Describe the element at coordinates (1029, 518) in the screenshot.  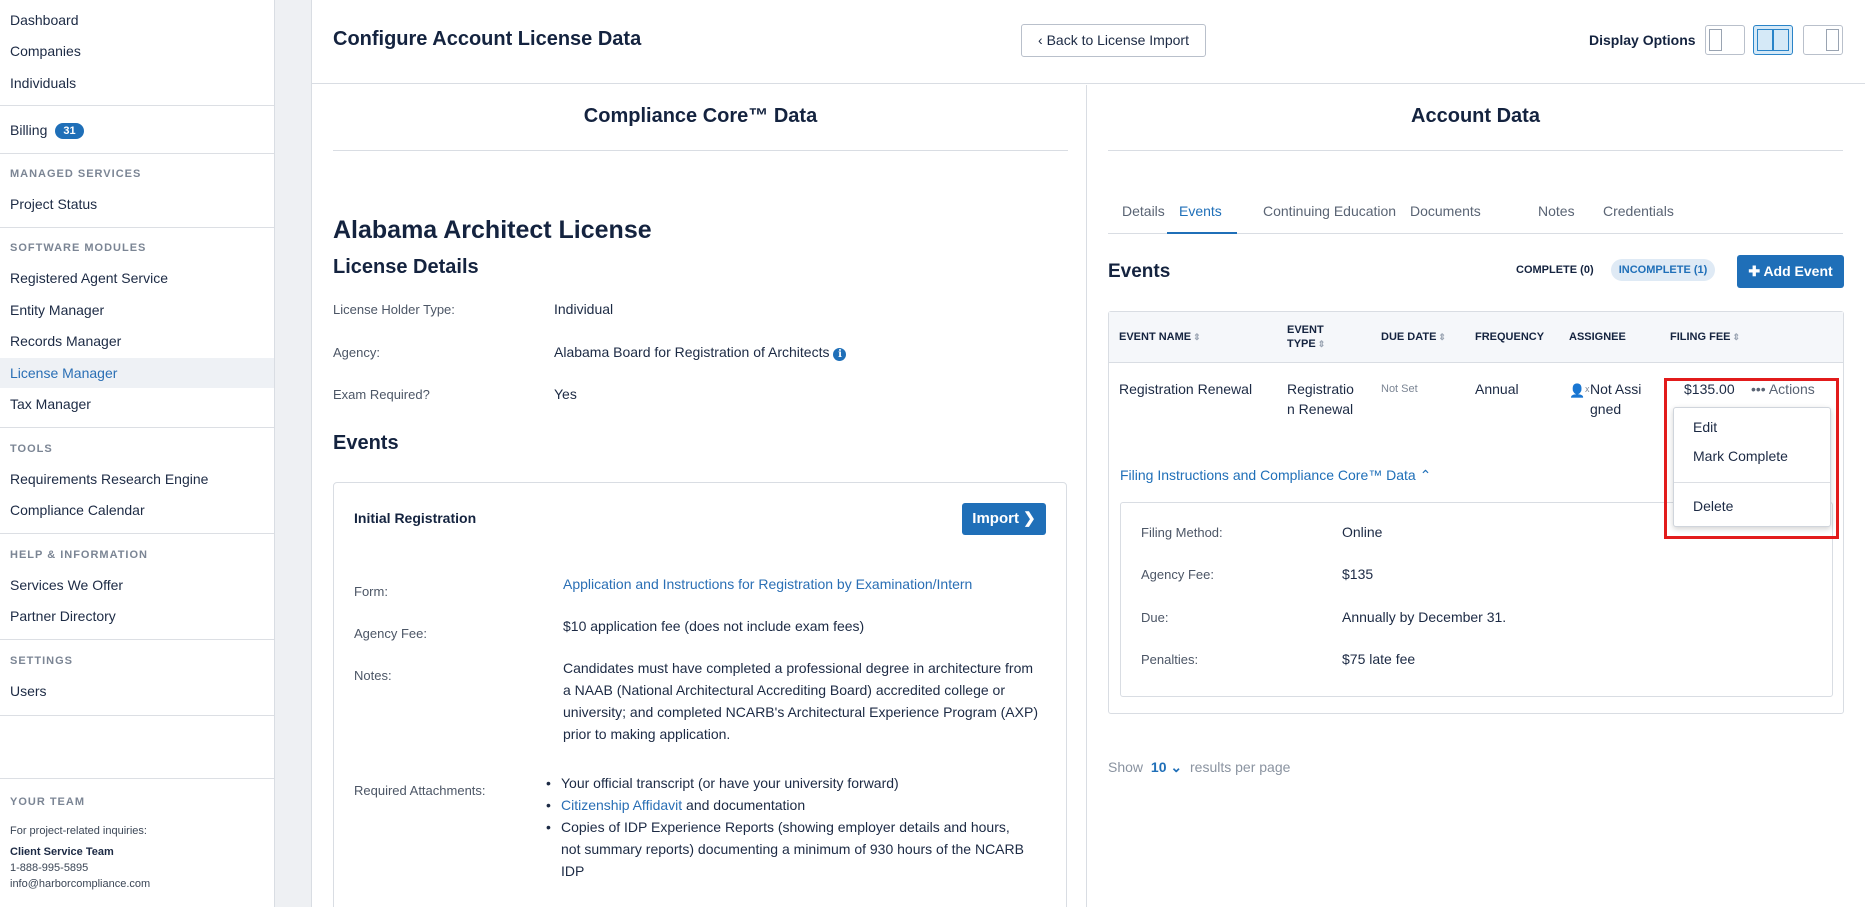
I see `chevron-right-icon: ❯` at that location.